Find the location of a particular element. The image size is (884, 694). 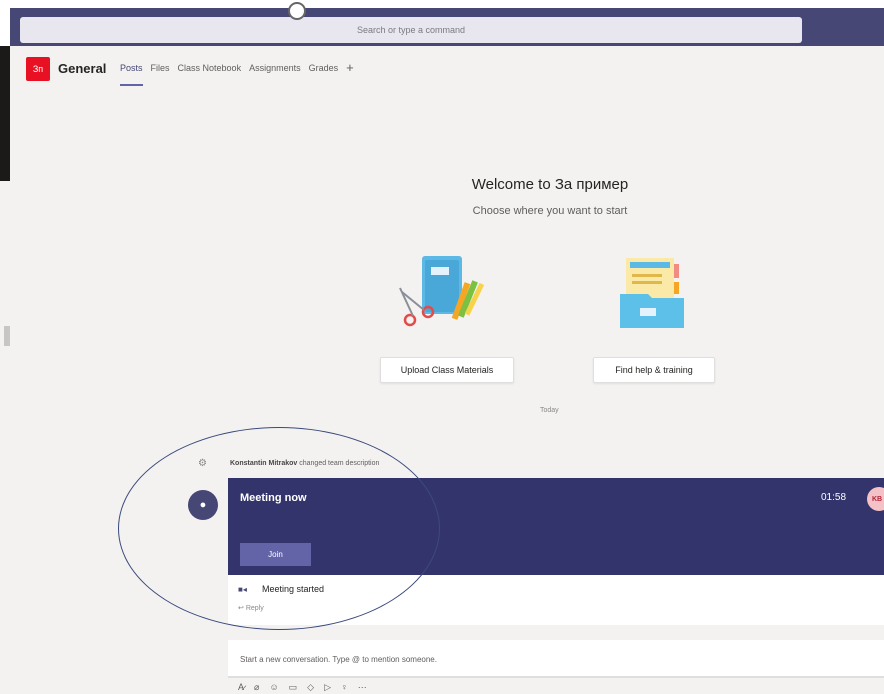

mouse-cursor-icon is located at coordinates (297, 11).